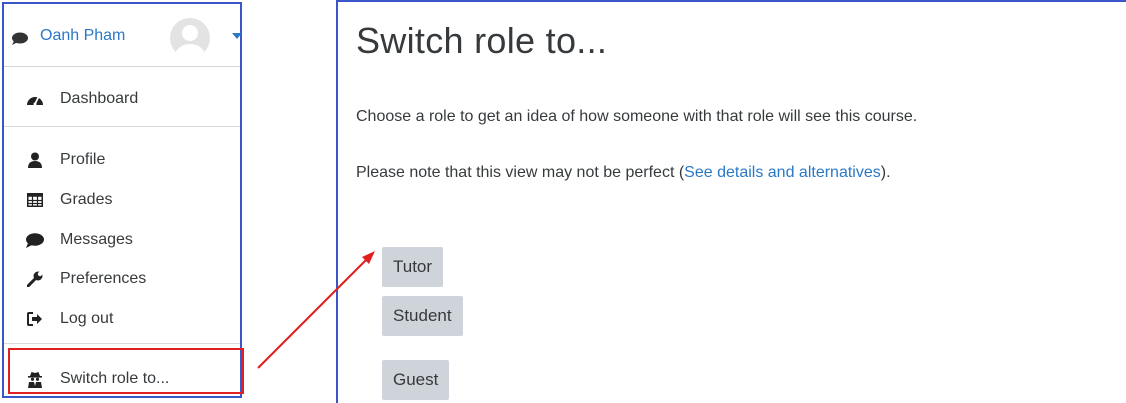  Describe the element at coordinates (413, 267) in the screenshot. I see `role-button-tutor: Tutor` at that location.